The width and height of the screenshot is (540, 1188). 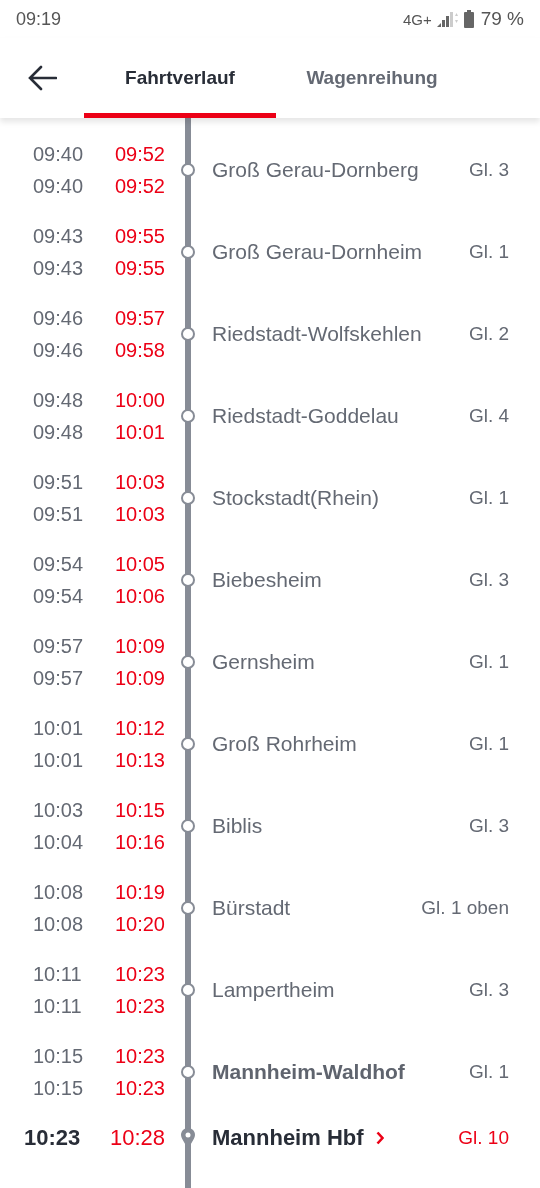 What do you see at coordinates (139, 564) in the screenshot?
I see `actual-time: 10:05` at bounding box center [139, 564].